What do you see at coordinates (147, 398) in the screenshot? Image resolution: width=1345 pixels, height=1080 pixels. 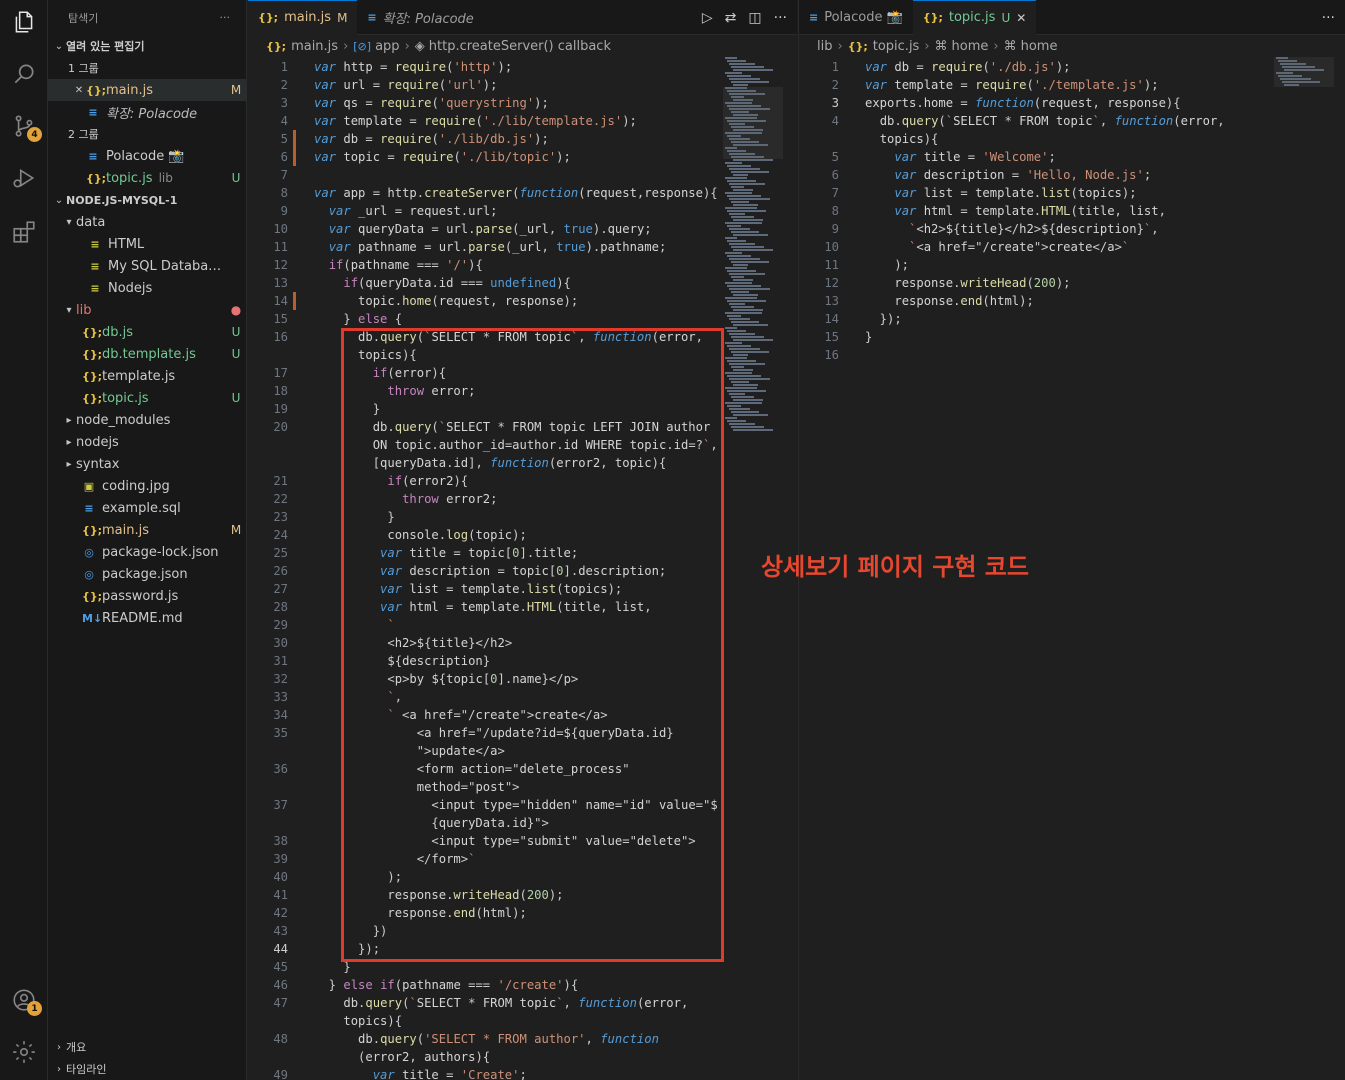 I see `tree-item-topic-js: {}; topic.js U` at bounding box center [147, 398].